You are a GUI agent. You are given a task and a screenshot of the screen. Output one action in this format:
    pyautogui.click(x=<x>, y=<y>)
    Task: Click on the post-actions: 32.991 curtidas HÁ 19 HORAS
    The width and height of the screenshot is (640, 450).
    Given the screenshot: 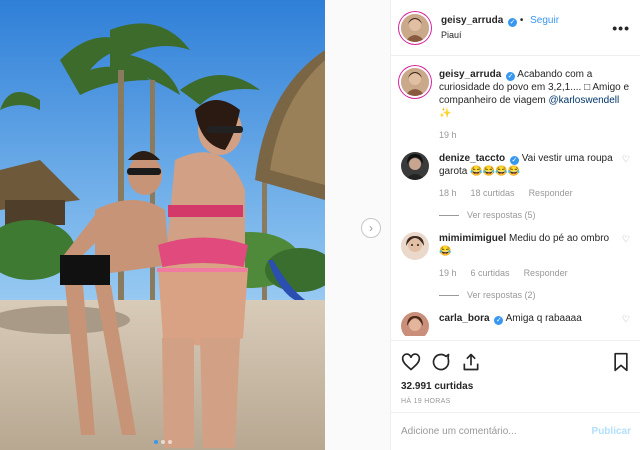 What is the action you would take?
    pyautogui.click(x=515, y=372)
    